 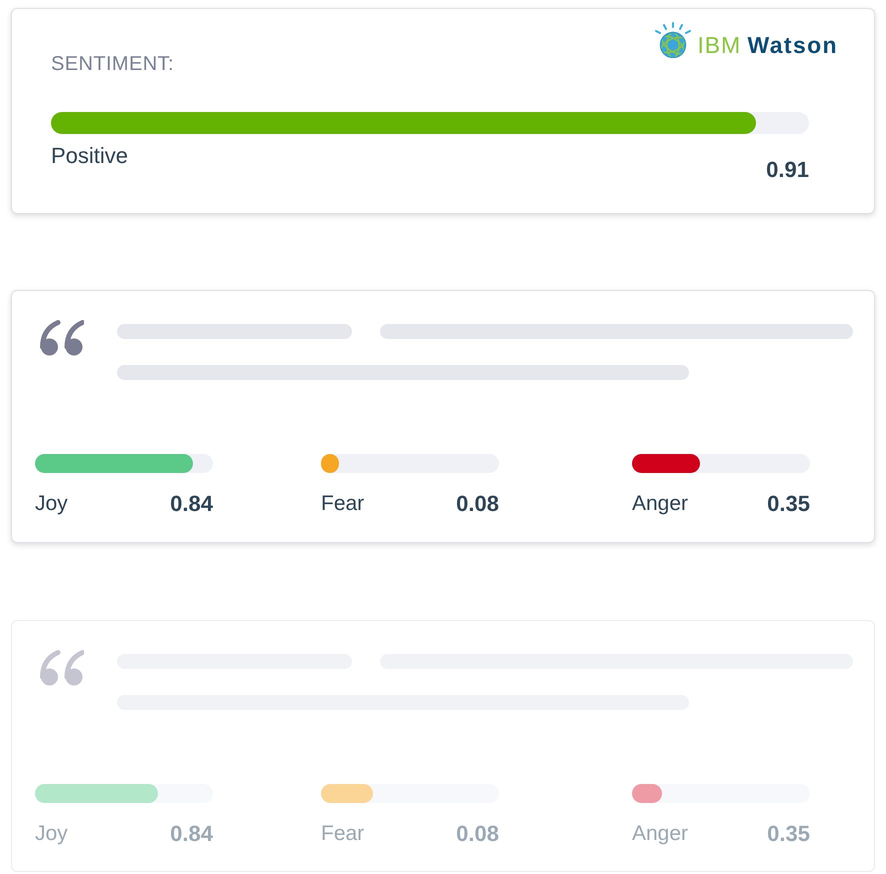 What do you see at coordinates (767, 45) in the screenshot?
I see `logo-wordmark: IBM Watson` at bounding box center [767, 45].